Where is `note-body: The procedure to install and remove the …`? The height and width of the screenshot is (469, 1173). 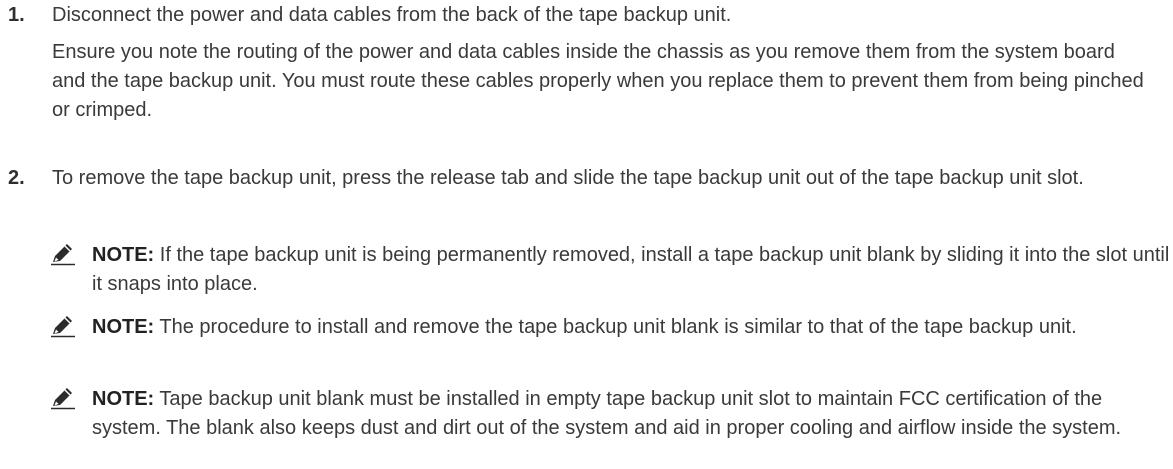 note-body: The procedure to install and remove the … is located at coordinates (615, 327).